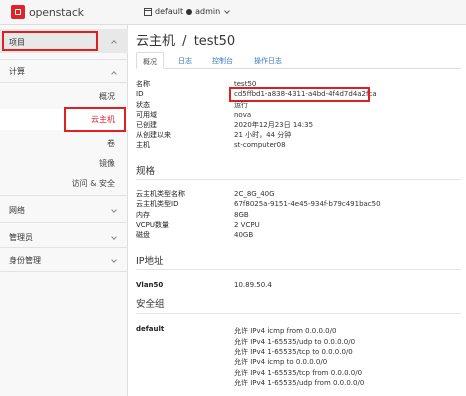  What do you see at coordinates (148, 11) in the screenshot?
I see `project-icon` at bounding box center [148, 11].